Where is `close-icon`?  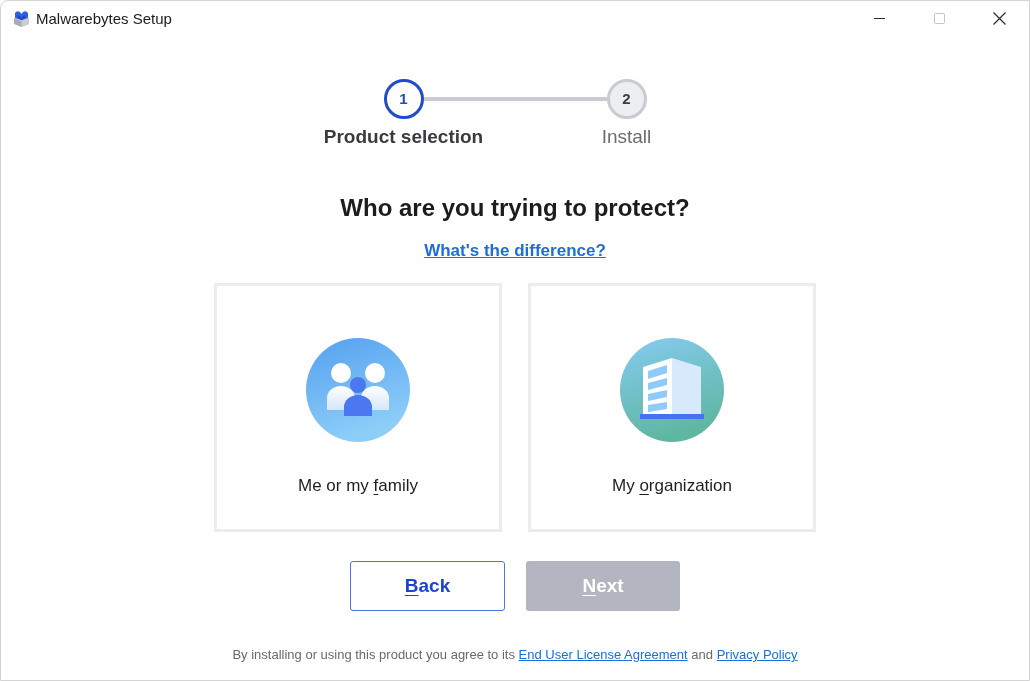 close-icon is located at coordinates (999, 18).